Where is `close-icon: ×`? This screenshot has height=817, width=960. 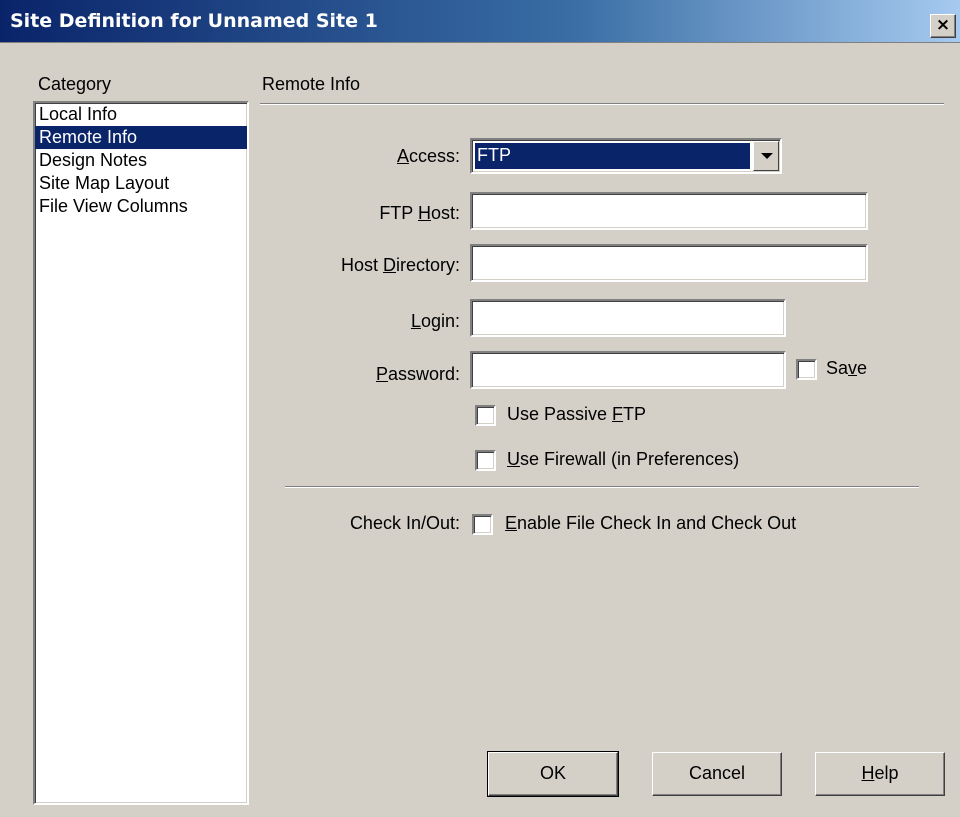
close-icon: × is located at coordinates (943, 25).